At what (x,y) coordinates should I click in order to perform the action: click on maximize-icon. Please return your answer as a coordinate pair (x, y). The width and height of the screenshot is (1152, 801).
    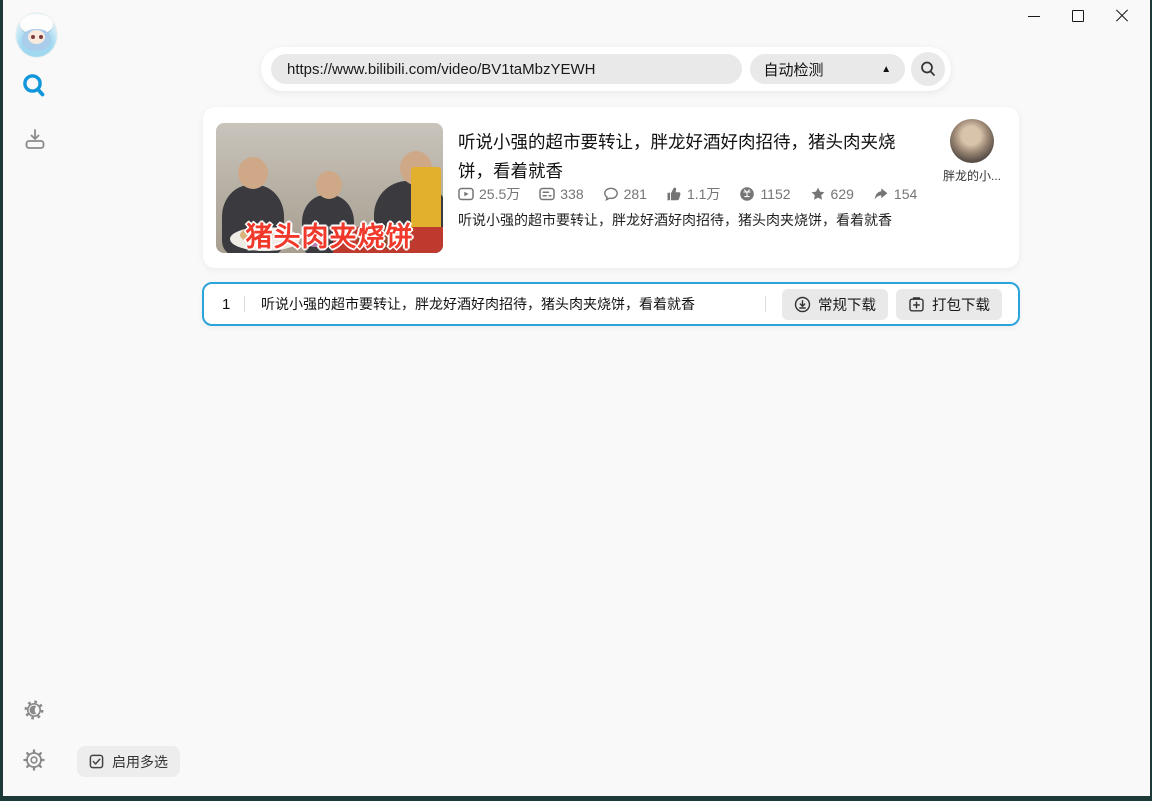
    Looking at the image, I should click on (1078, 16).